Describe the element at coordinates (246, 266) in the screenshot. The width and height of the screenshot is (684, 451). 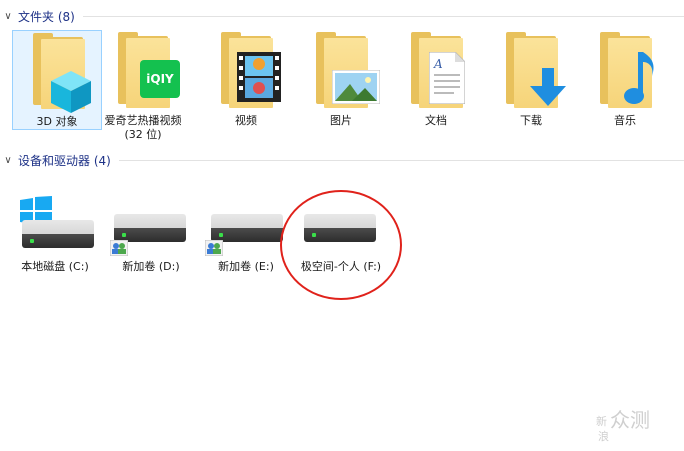
I see `drive-label: 新加卷 (E:)` at that location.